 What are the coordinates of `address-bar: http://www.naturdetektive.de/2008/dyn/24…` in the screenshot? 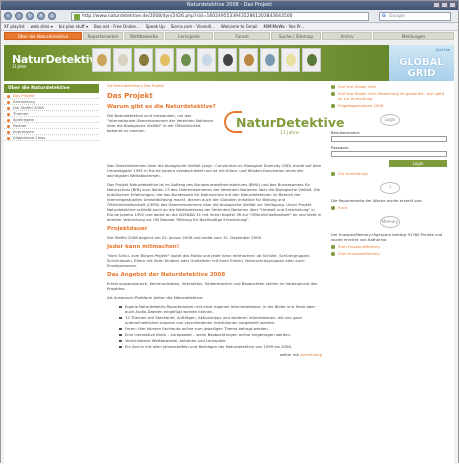 It's located at (220, 16).